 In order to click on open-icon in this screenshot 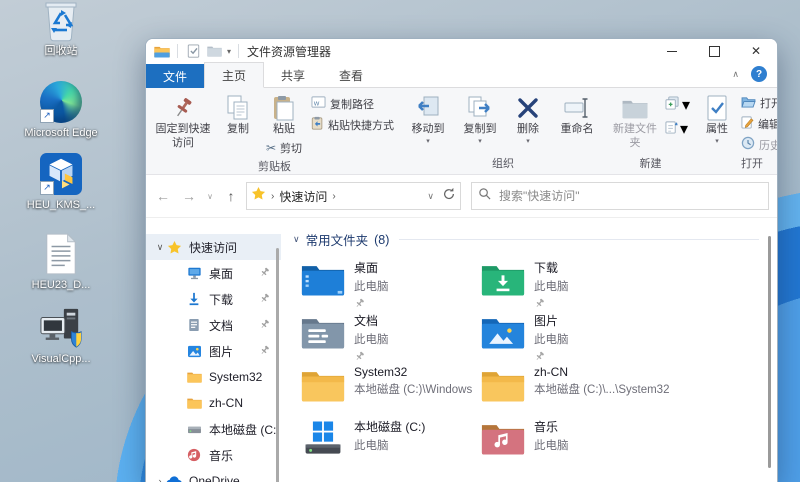, I will do `click(748, 103)`.